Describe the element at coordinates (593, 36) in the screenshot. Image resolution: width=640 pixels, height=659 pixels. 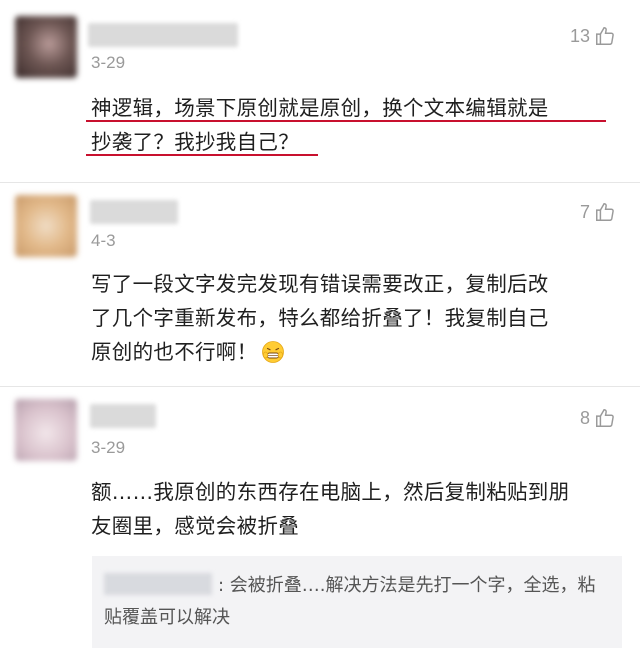
I see `like-button: 13` at that location.